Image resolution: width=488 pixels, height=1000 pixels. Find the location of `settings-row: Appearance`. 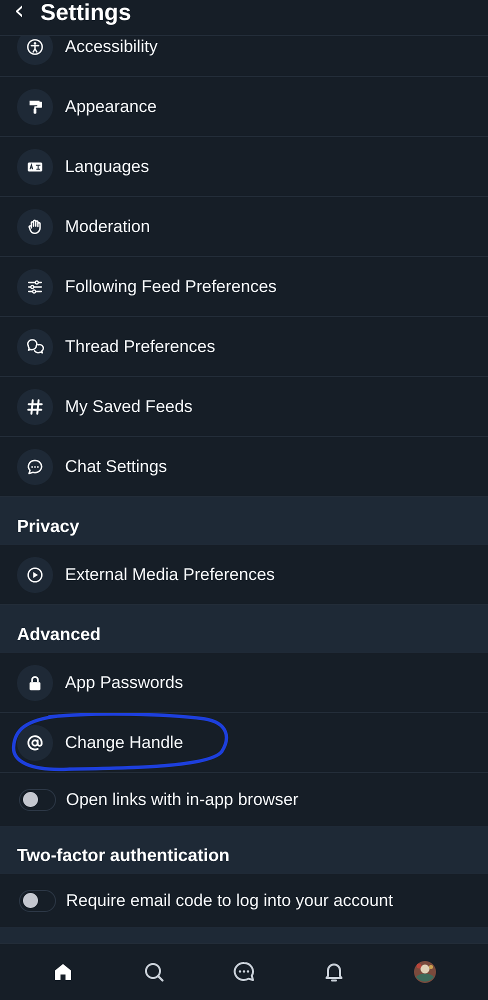

settings-row: Appearance is located at coordinates (244, 107).